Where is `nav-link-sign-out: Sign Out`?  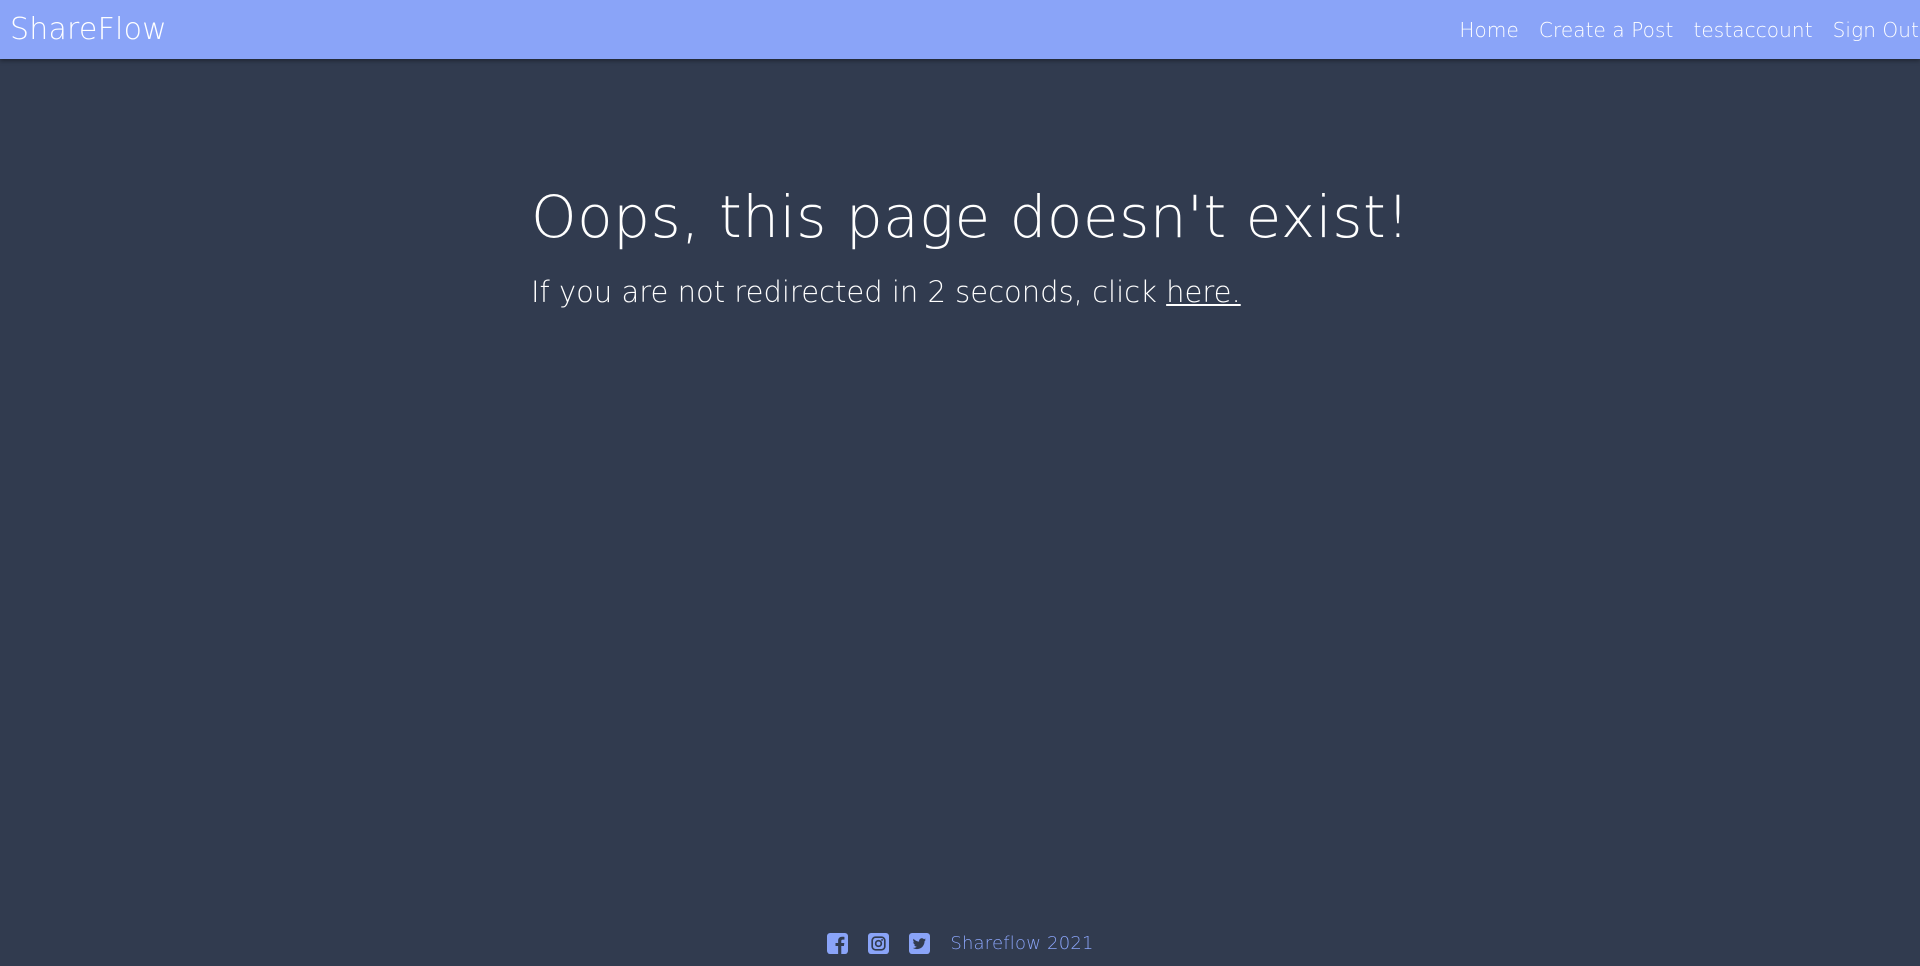 nav-link-sign-out: Sign Out is located at coordinates (1876, 30).